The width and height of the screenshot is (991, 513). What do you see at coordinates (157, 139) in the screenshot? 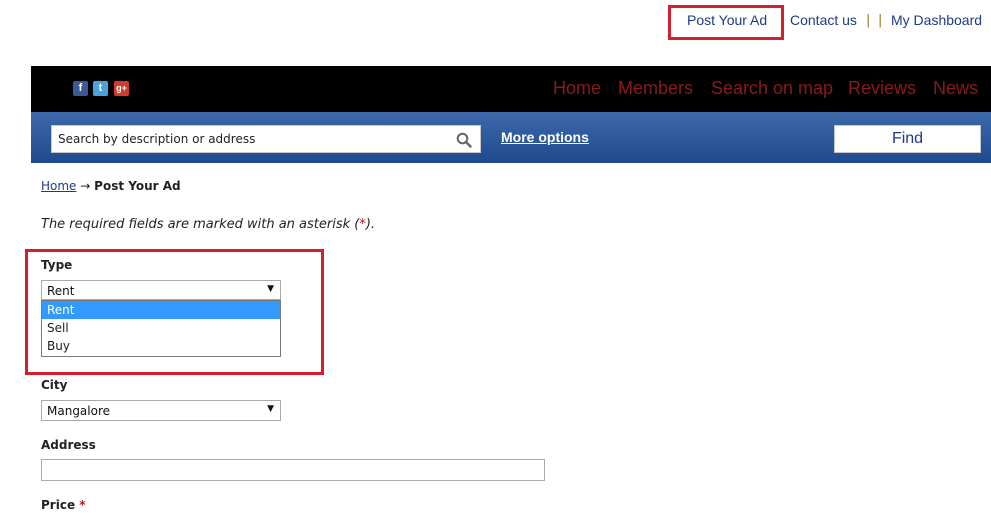
I see `search-placeholder: Search by description or address` at bounding box center [157, 139].